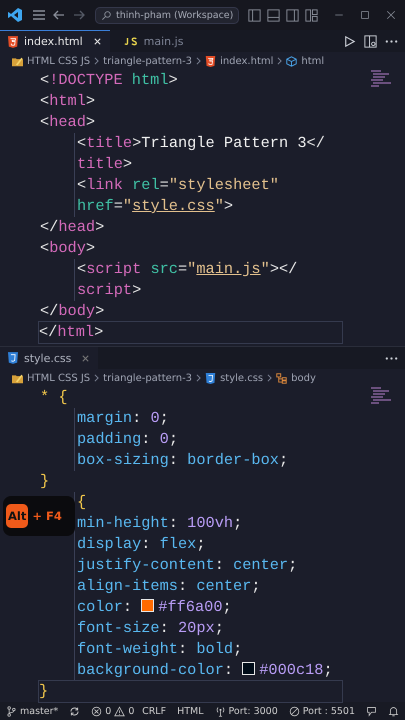  Describe the element at coordinates (312, 61) in the screenshot. I see `breadcrumb-item: html` at that location.